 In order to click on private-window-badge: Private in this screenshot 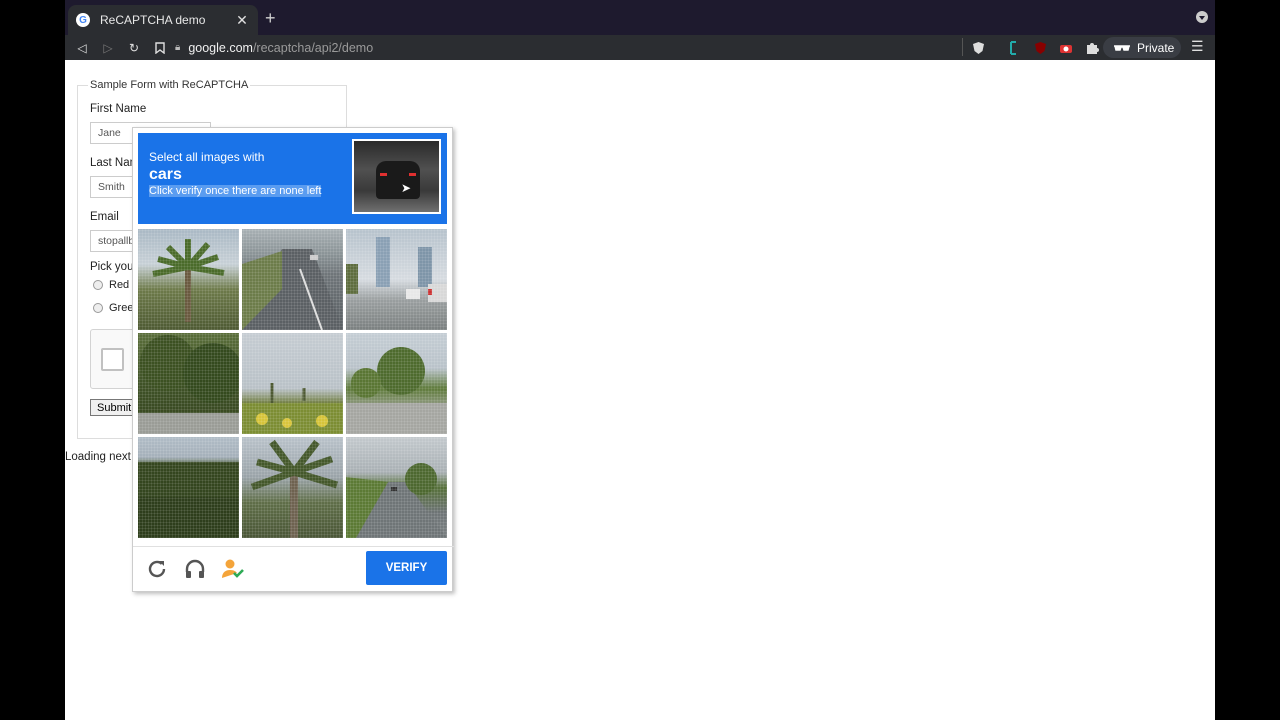, I will do `click(1142, 47)`.